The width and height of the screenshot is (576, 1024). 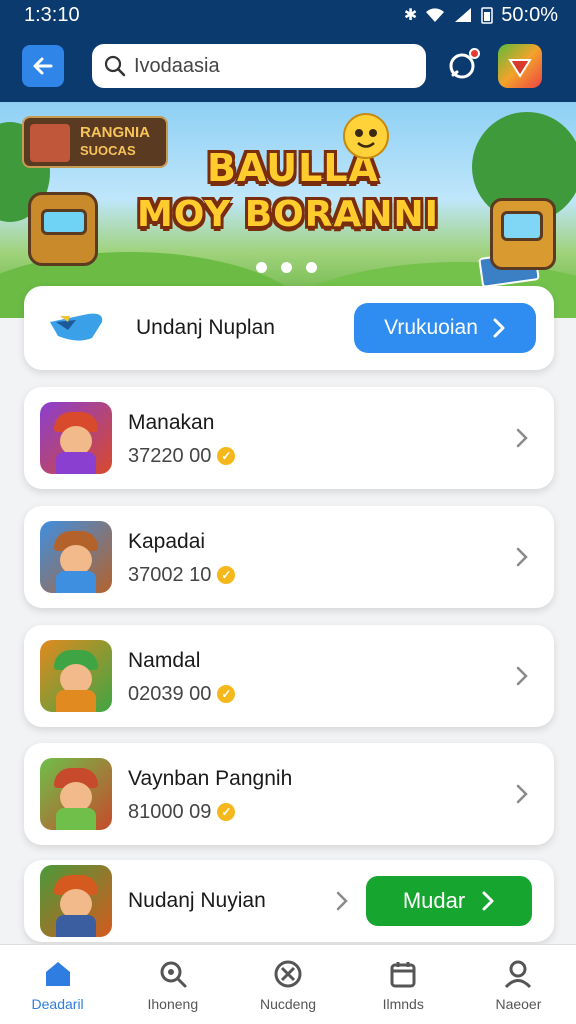 I want to click on calendar-icon, so click(x=403, y=974).